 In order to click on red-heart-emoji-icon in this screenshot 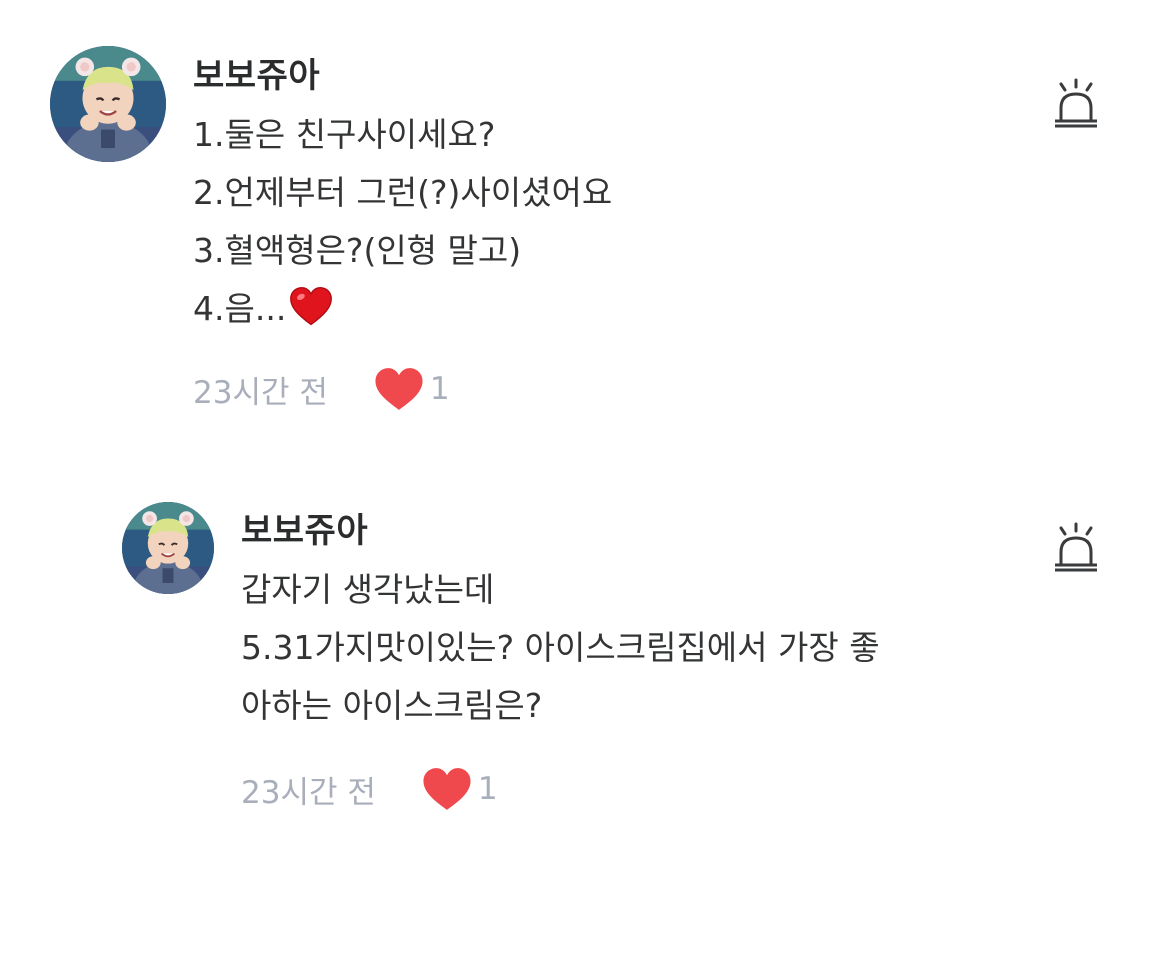, I will do `click(311, 306)`.